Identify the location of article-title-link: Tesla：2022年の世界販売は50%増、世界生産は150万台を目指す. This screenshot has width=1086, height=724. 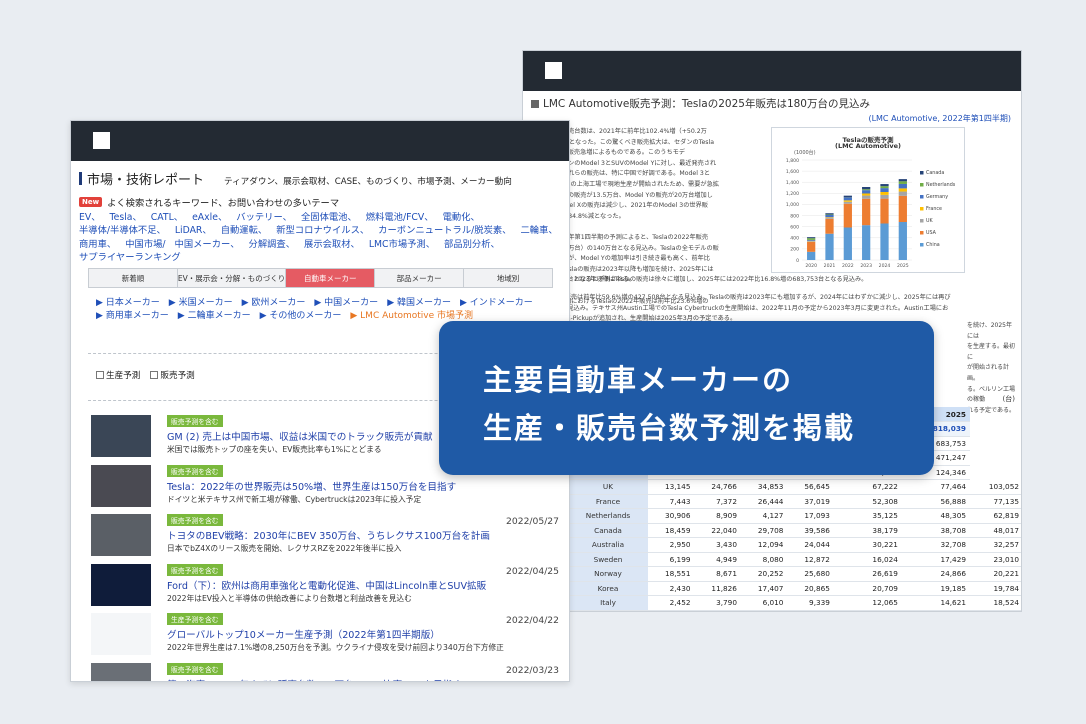
(311, 486).